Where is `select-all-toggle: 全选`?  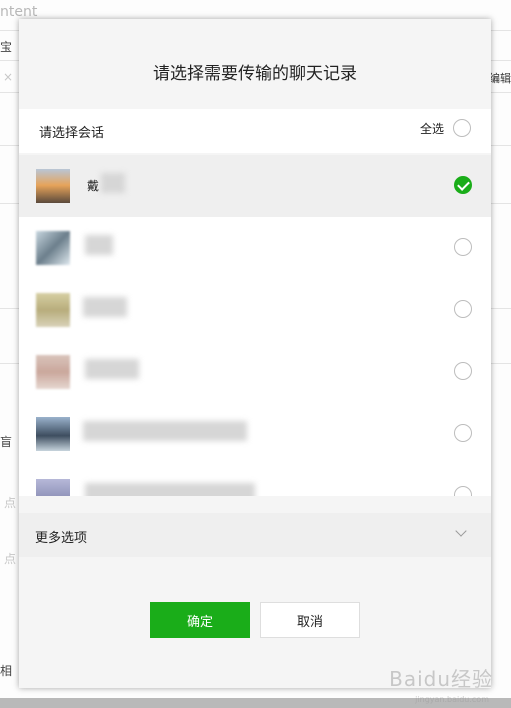 select-all-toggle: 全选 is located at coordinates (445, 128).